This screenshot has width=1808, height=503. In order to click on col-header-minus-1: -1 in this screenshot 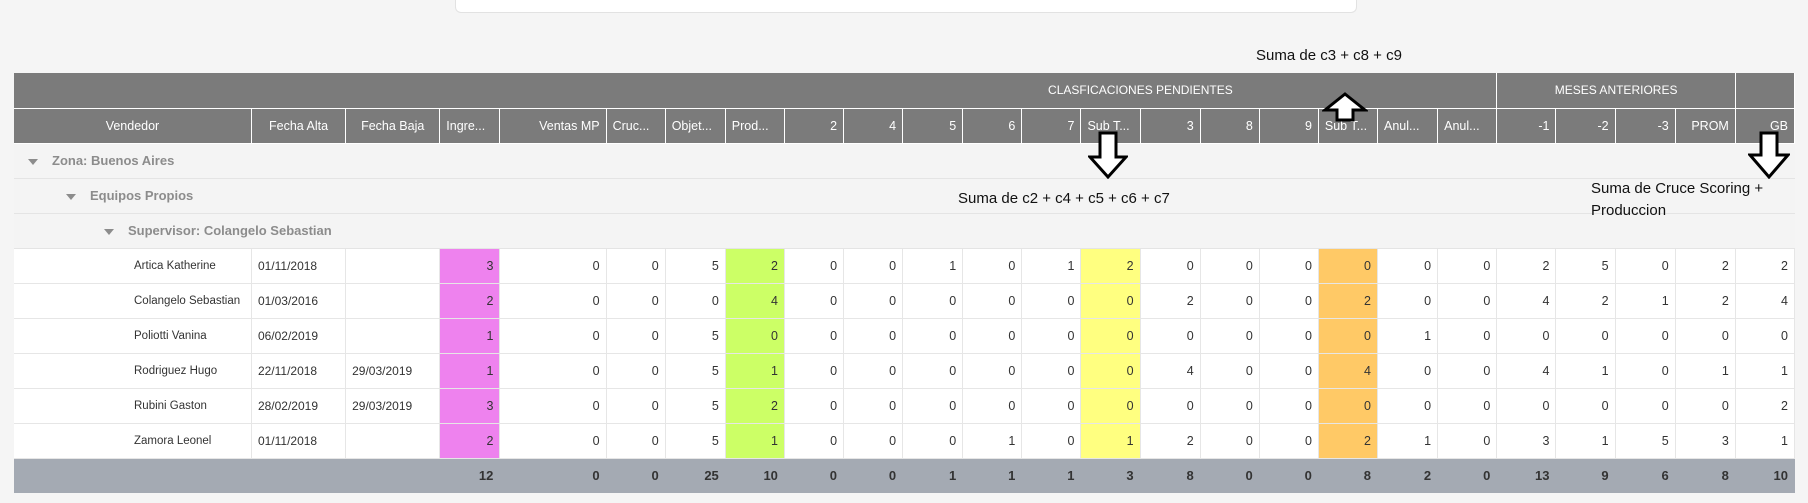, I will do `click(1526, 126)`.